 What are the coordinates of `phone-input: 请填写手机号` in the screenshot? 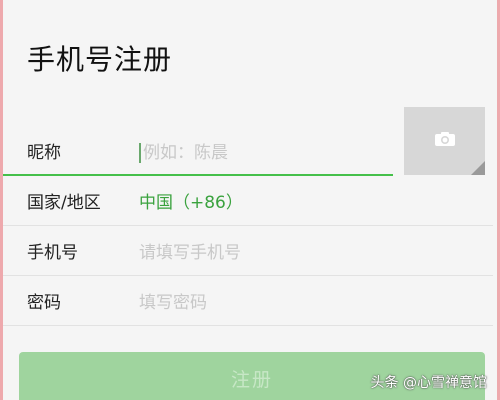 It's located at (190, 250).